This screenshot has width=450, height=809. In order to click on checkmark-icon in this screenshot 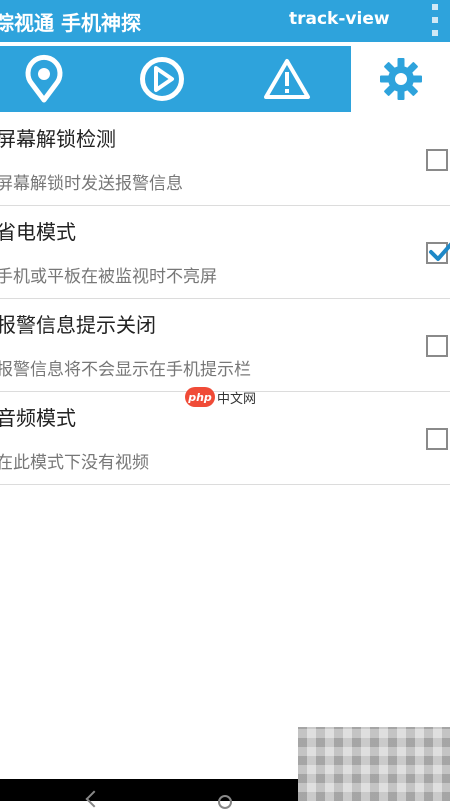, I will do `click(439, 251)`.